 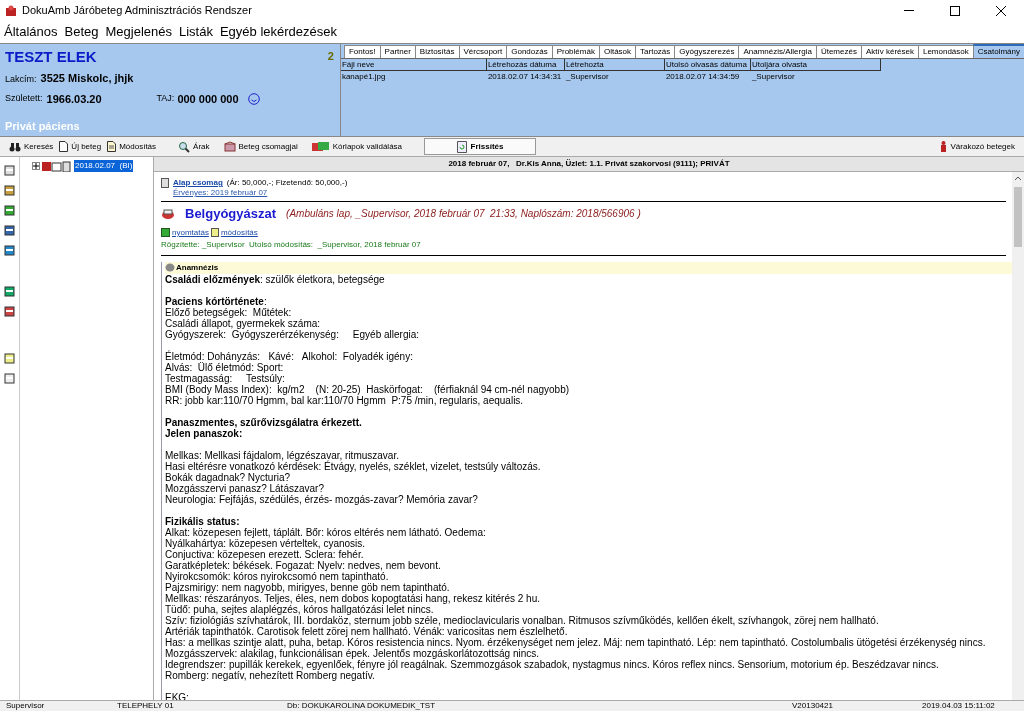 What do you see at coordinates (225, 378) in the screenshot?
I see `report-line: Testmagasság: Testsúly:` at bounding box center [225, 378].